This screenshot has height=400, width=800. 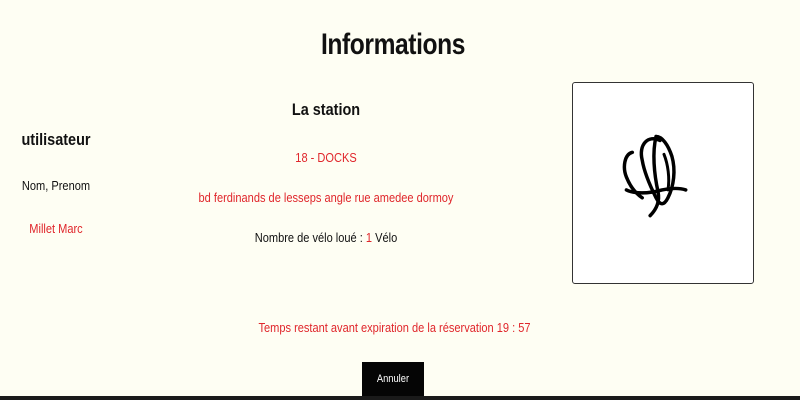 What do you see at coordinates (56, 139) in the screenshot?
I see `user-heading: utilisateur` at bounding box center [56, 139].